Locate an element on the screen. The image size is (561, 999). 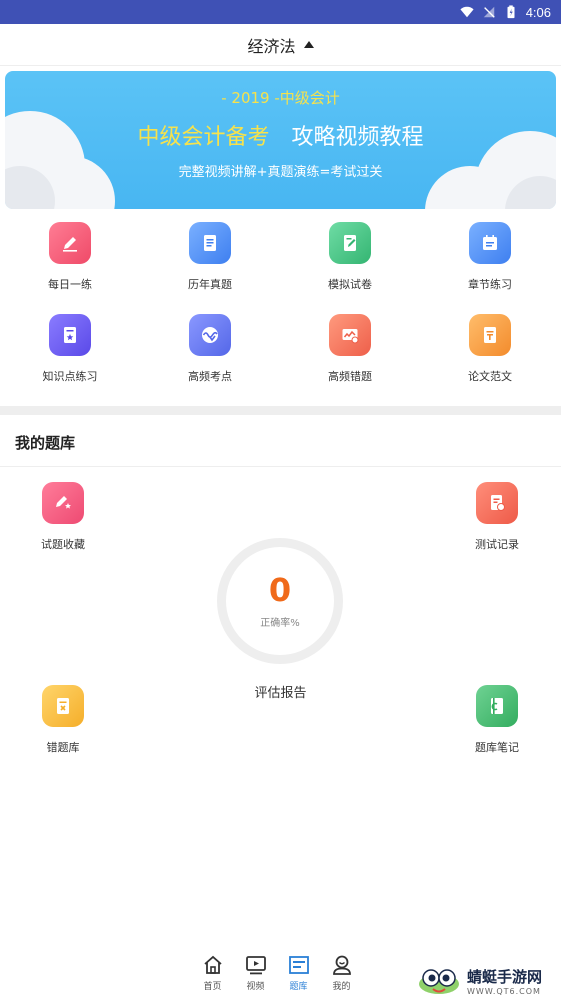
nav-question-bank: 题库 is located at coordinates (298, 973).